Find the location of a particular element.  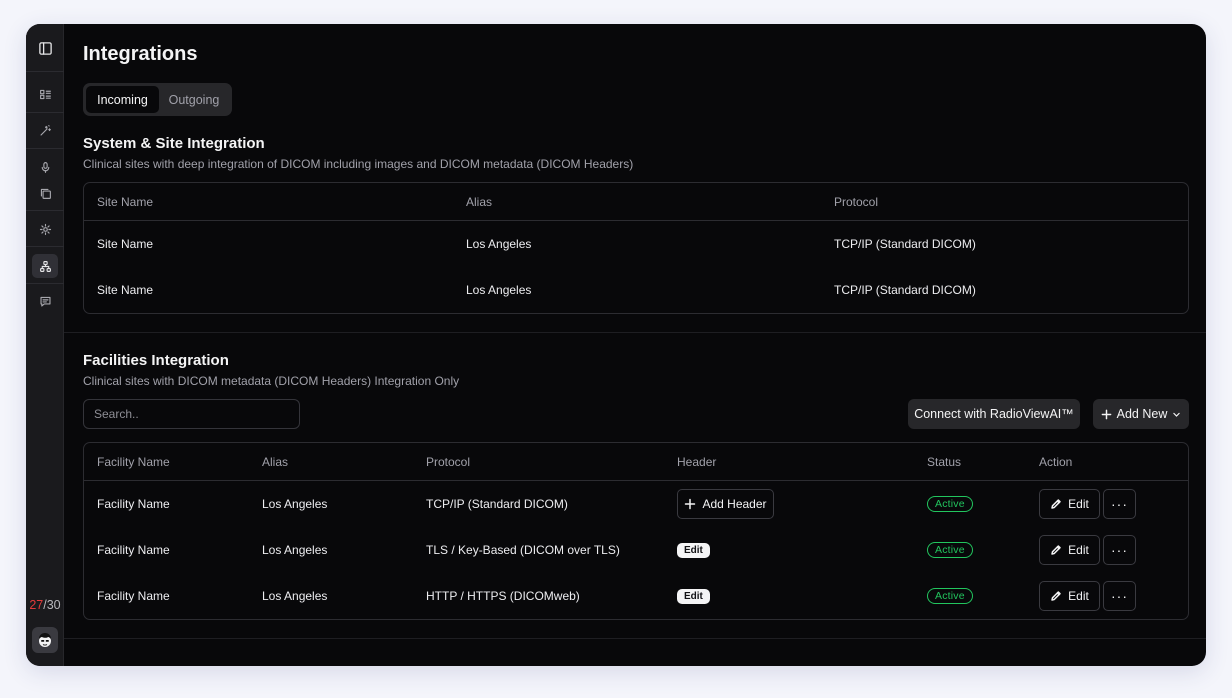

sidebar-toggle-icon is located at coordinates (45, 48).